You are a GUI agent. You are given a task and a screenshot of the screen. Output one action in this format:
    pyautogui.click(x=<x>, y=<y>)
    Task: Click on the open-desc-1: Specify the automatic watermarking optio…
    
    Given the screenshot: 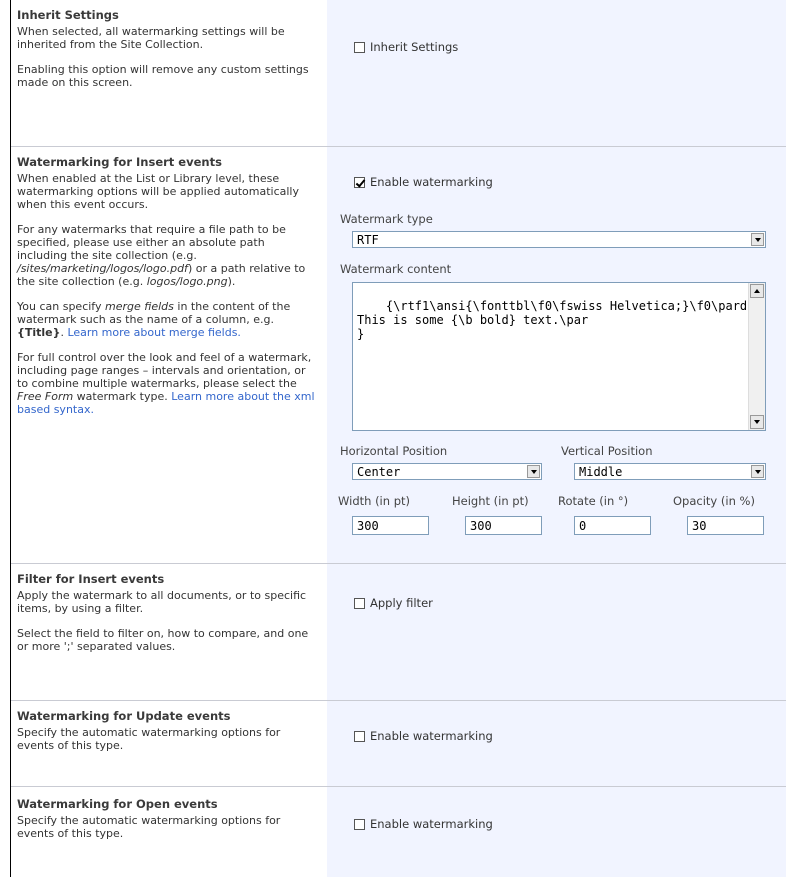 What is the action you would take?
    pyautogui.click(x=149, y=827)
    